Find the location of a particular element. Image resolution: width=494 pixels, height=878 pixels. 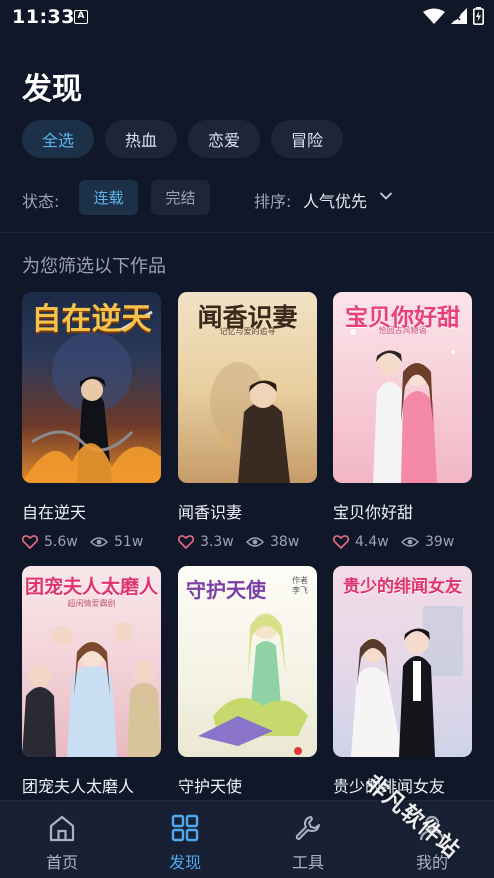

cover-title: 团宠夫人太磨人 is located at coordinates (91, 587).